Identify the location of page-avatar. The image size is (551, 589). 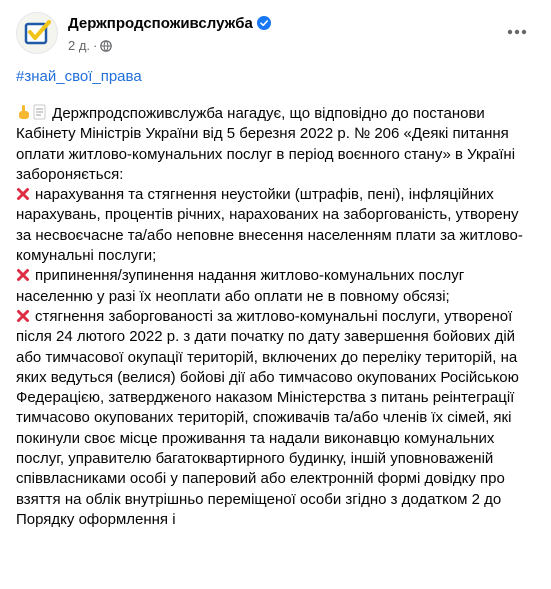
(37, 33).